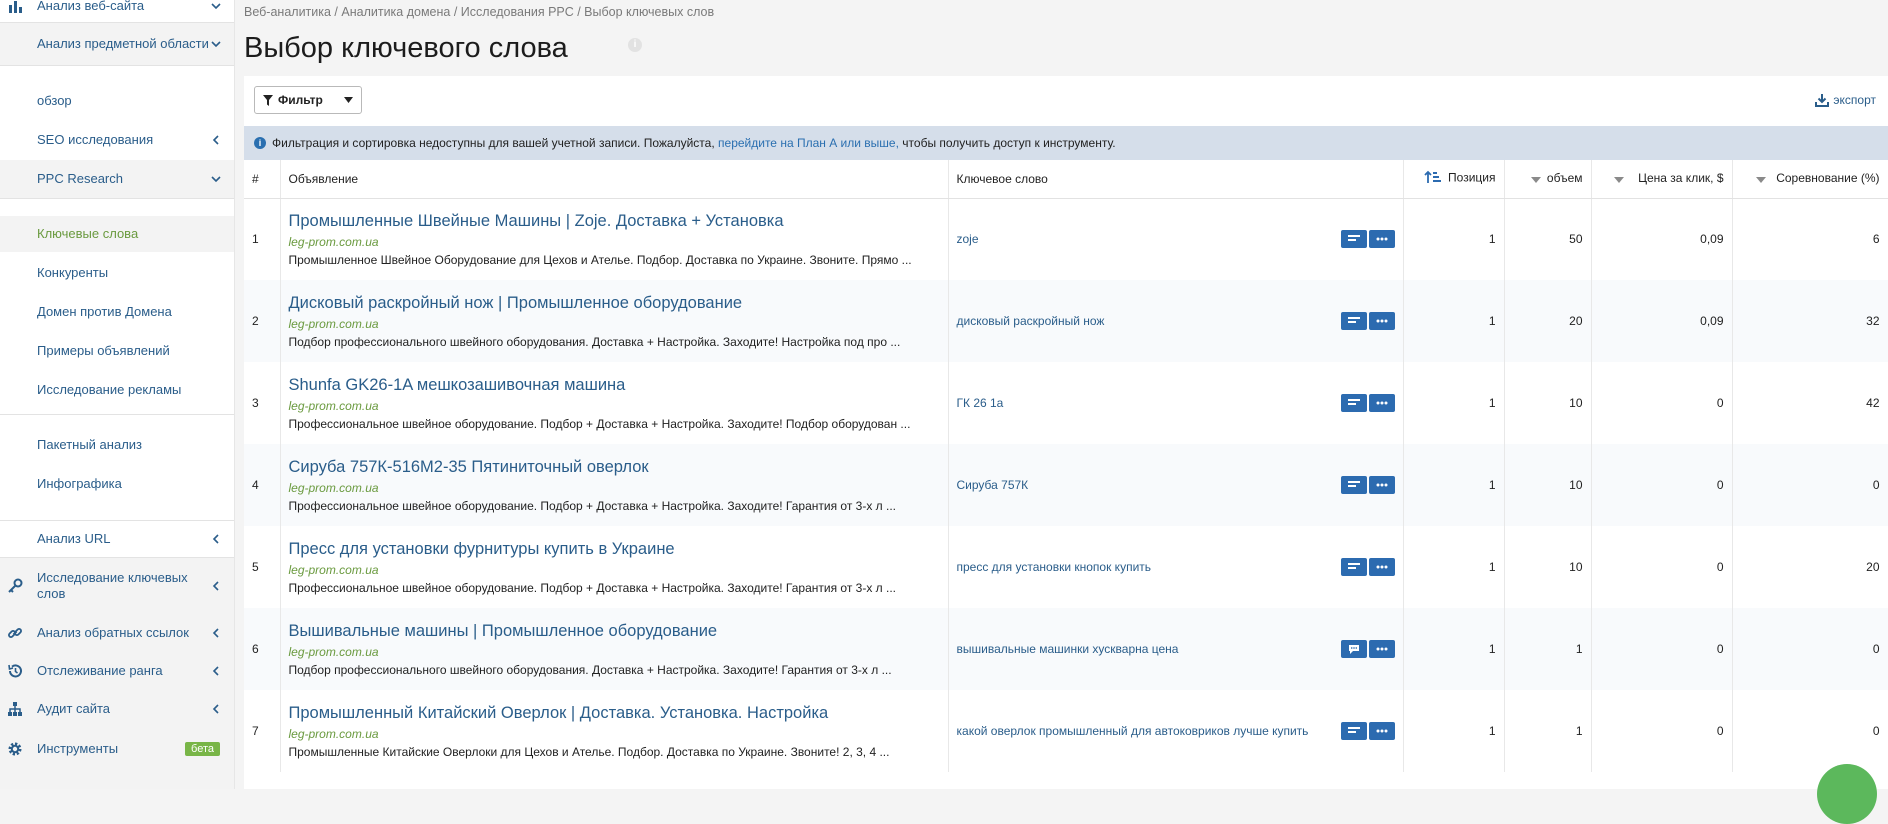  What do you see at coordinates (1810, 649) in the screenshot?
I see `competition-cell: 0` at bounding box center [1810, 649].